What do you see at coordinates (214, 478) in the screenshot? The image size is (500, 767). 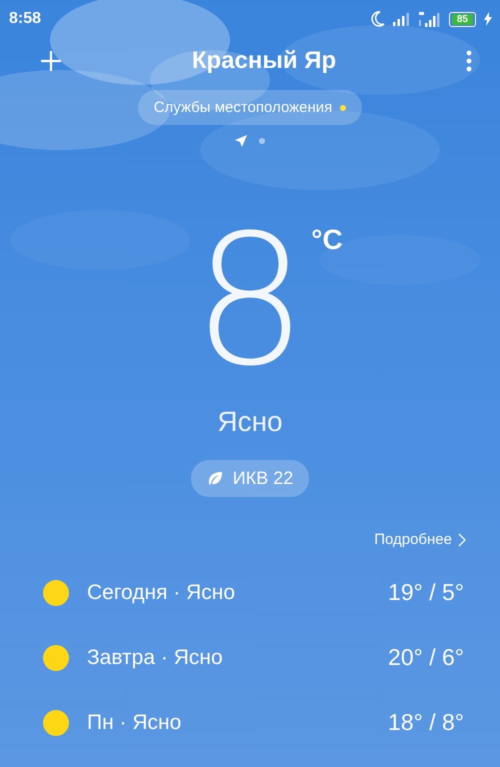 I see `leaf-icon` at bounding box center [214, 478].